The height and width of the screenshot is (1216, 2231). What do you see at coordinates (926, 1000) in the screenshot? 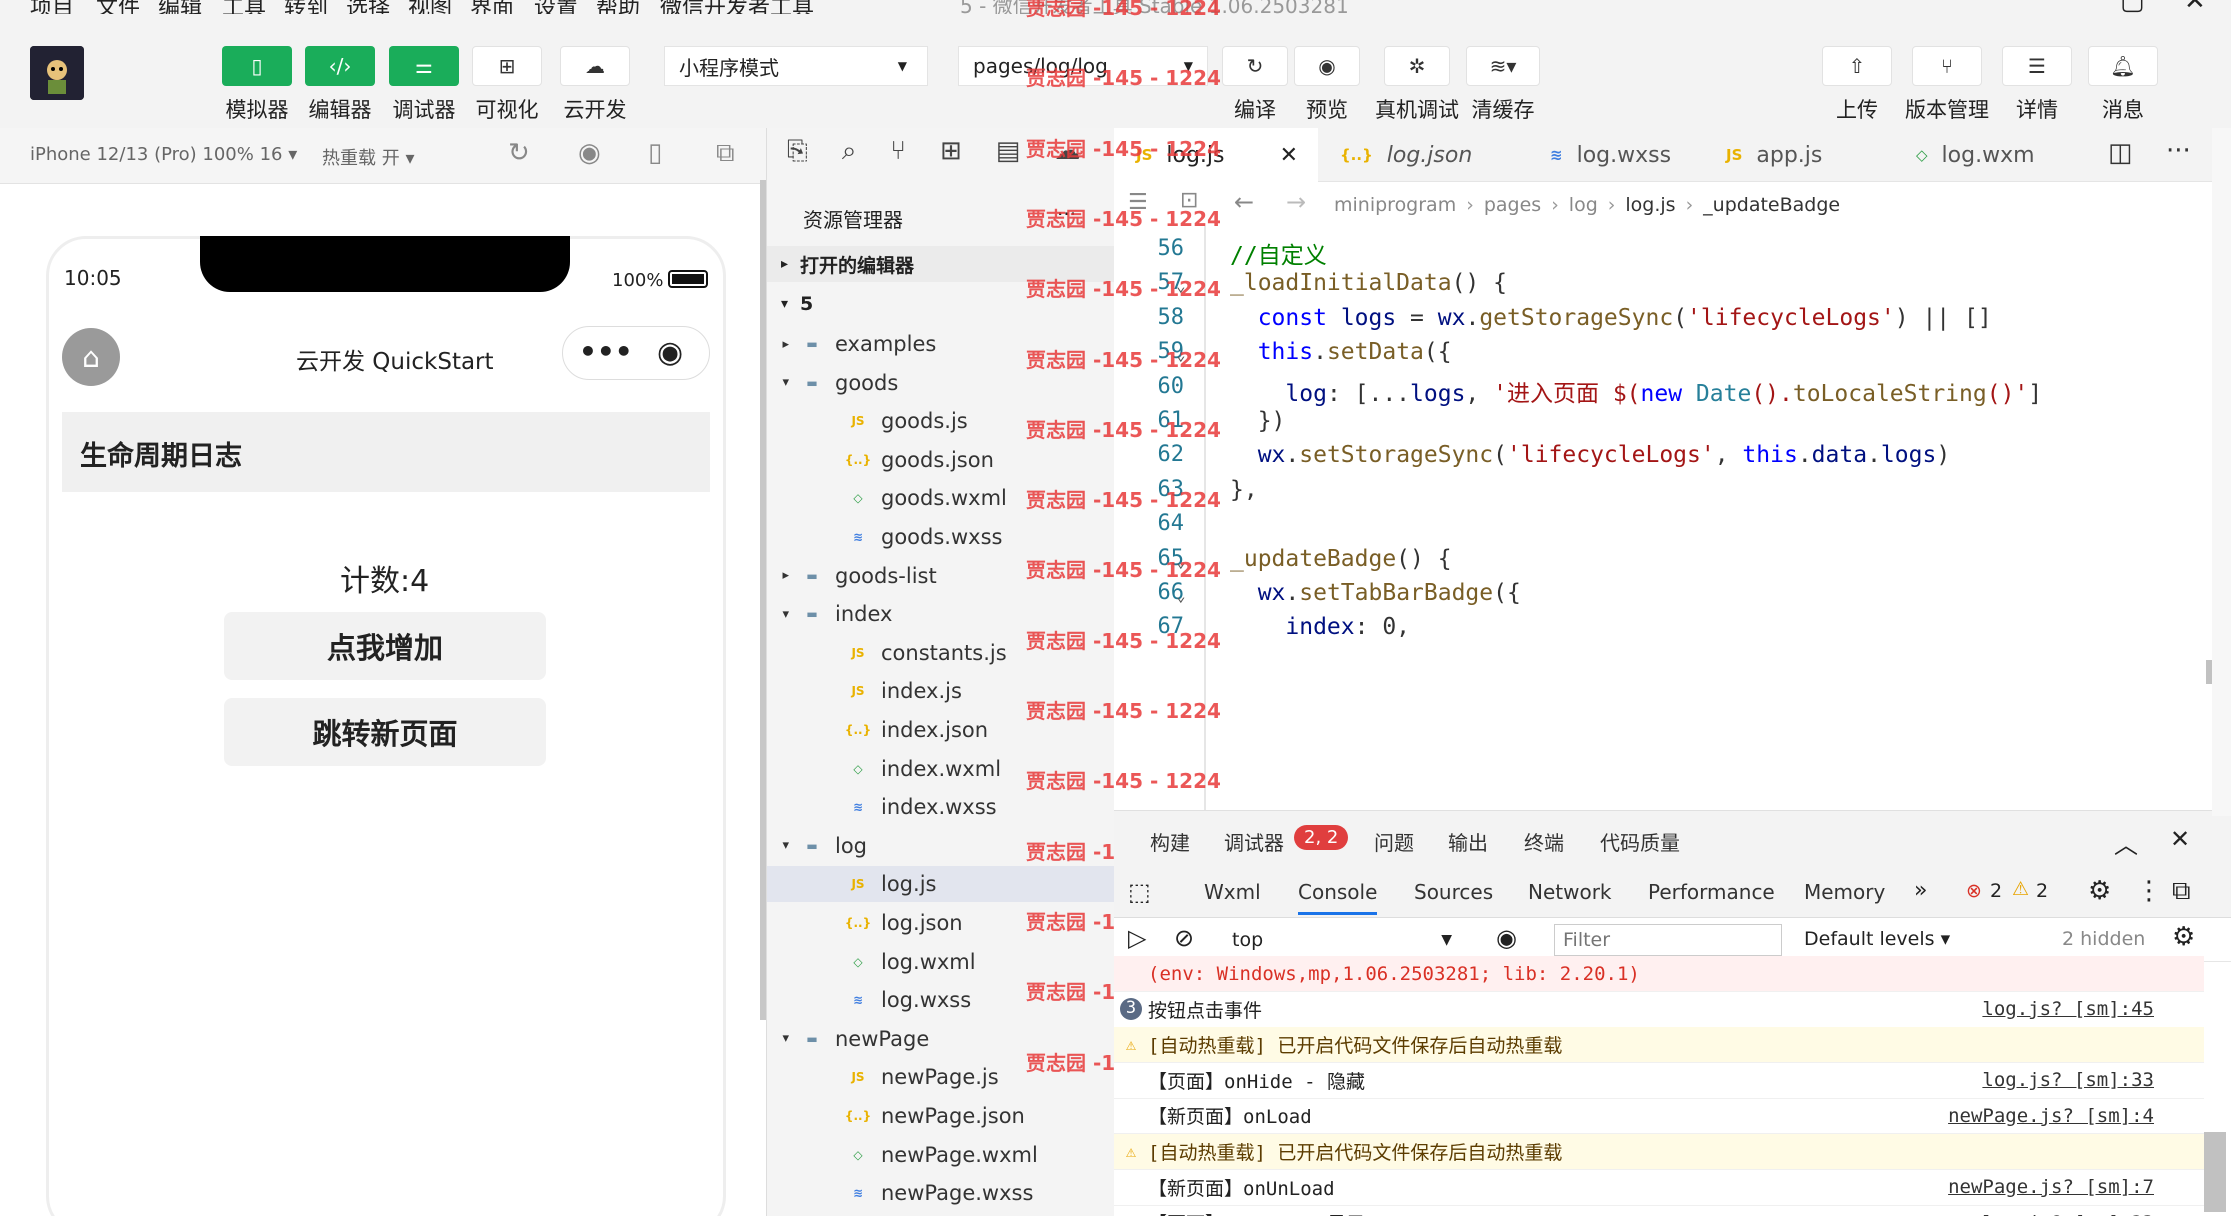
I see `tree-item-label: log.wxss` at bounding box center [926, 1000].